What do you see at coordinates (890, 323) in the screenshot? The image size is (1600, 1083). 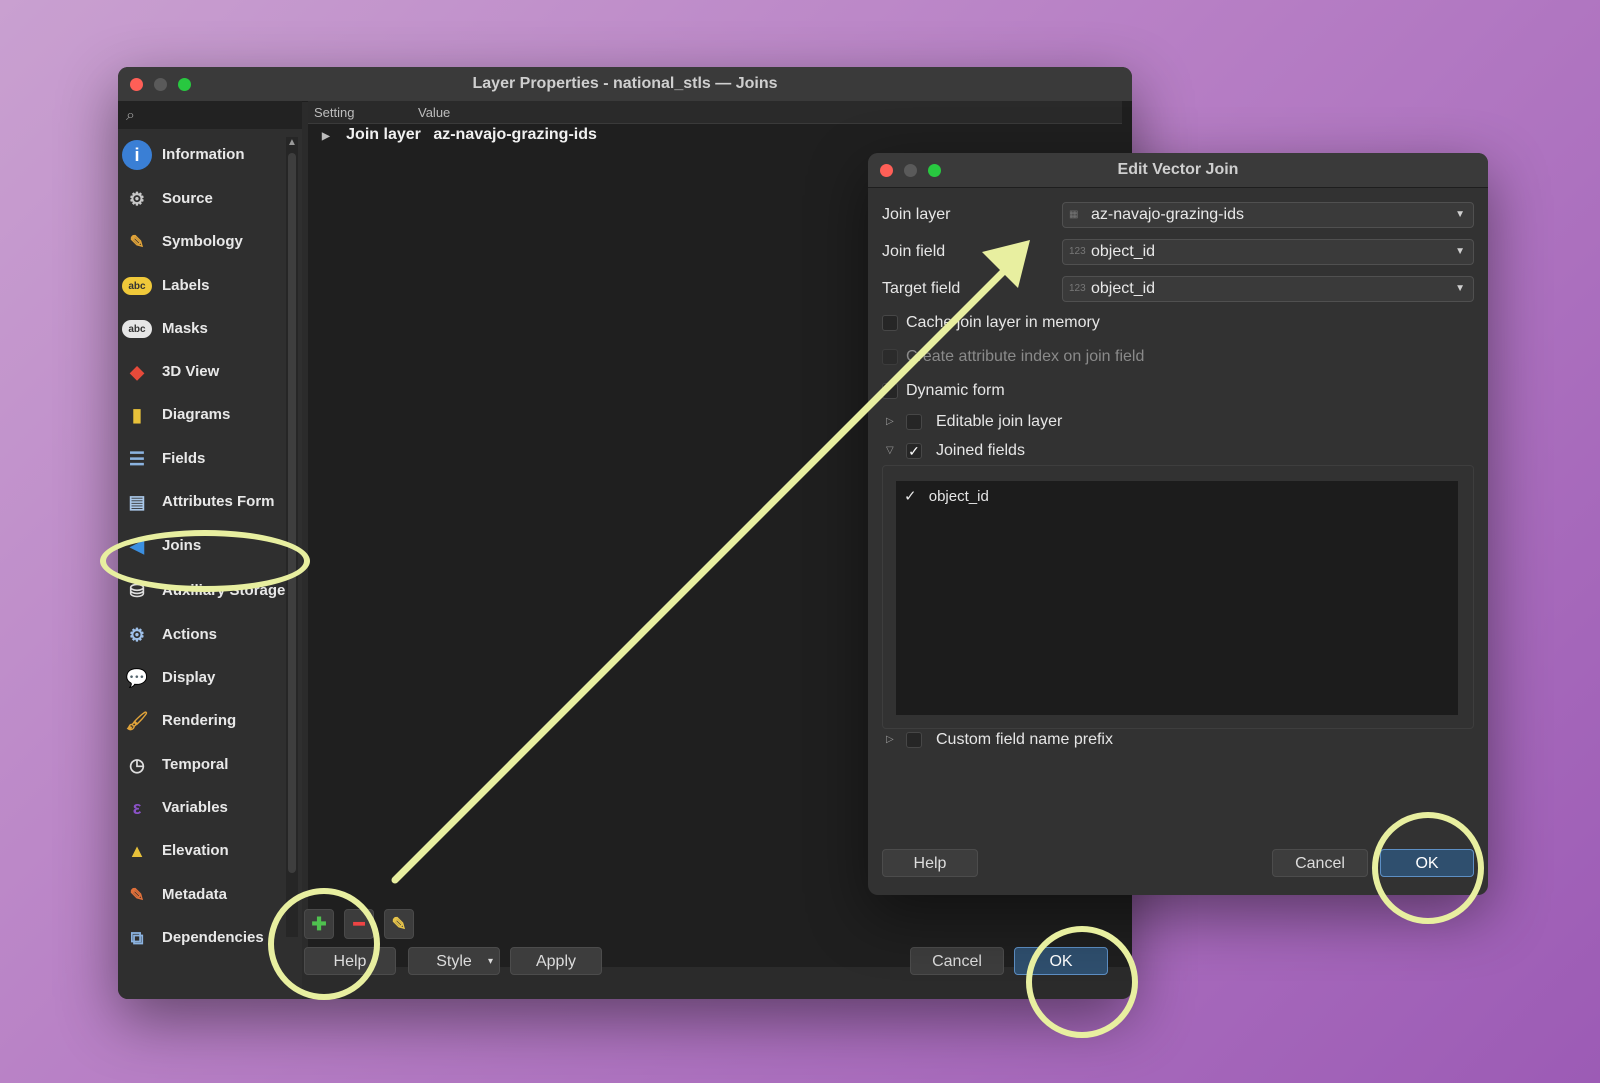 I see `cache-checkbox` at bounding box center [890, 323].